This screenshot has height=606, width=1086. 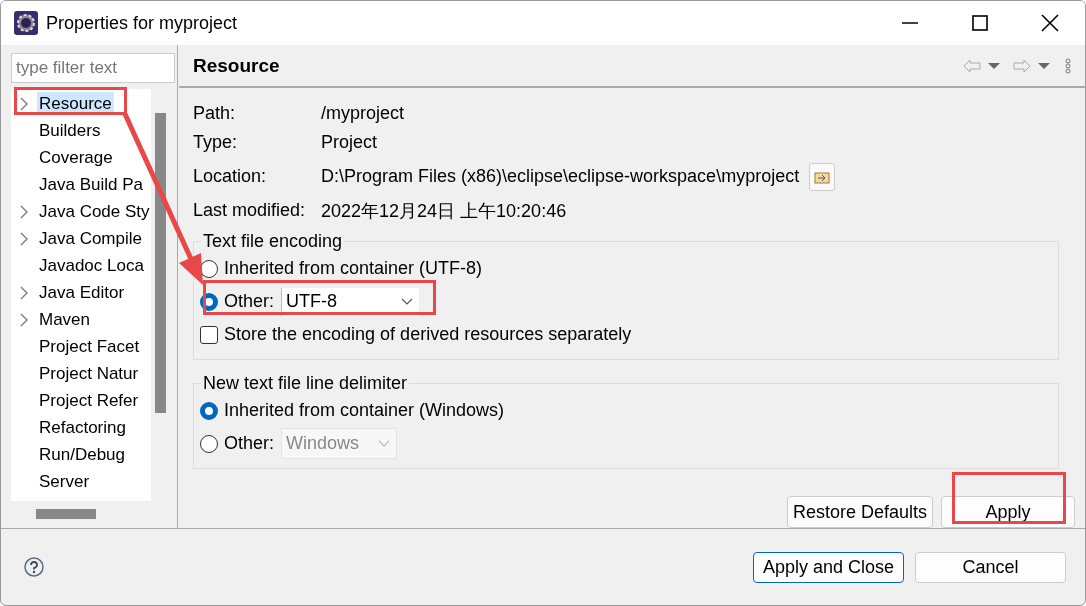 What do you see at coordinates (349, 142) in the screenshot?
I see `field-value: Project` at bounding box center [349, 142].